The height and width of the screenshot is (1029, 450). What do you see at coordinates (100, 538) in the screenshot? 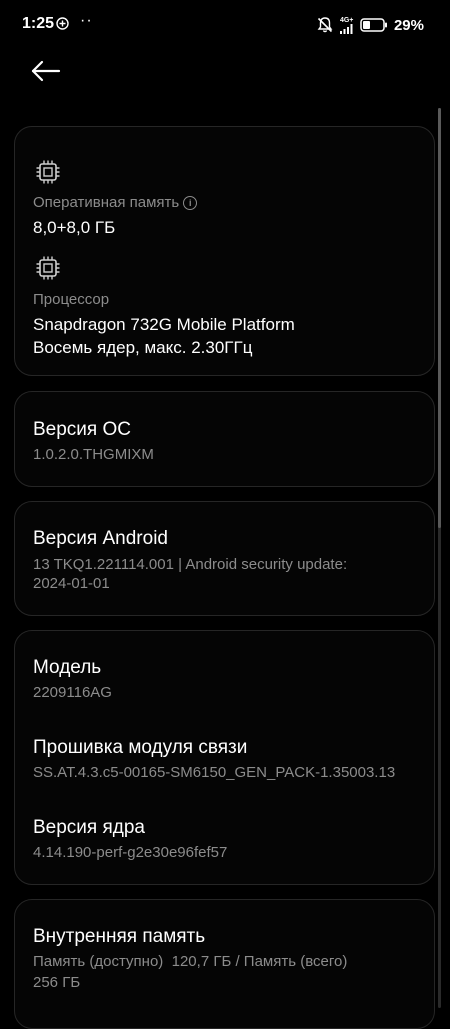
I see `android-version-title: Версия Android` at bounding box center [100, 538].